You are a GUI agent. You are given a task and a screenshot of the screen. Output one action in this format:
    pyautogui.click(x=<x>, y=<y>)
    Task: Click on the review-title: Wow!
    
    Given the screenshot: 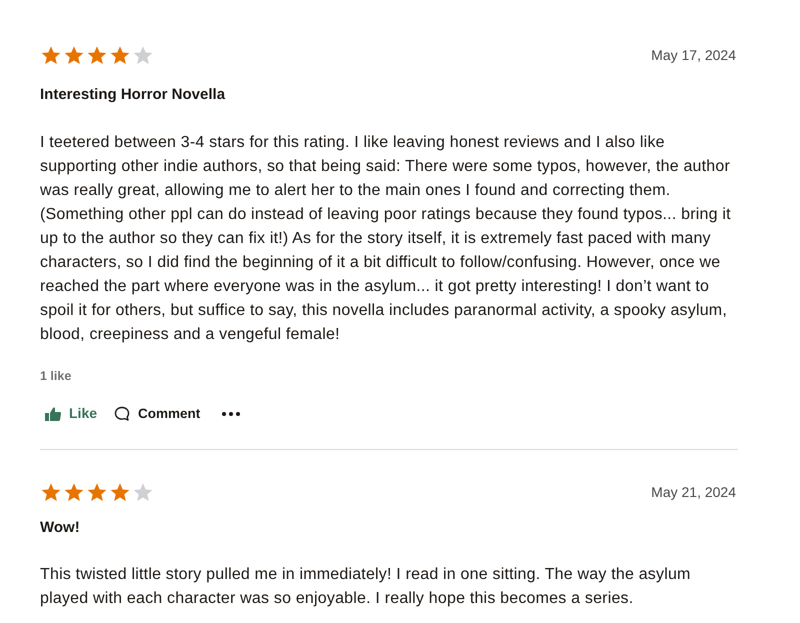 What is the action you would take?
    pyautogui.click(x=60, y=528)
    